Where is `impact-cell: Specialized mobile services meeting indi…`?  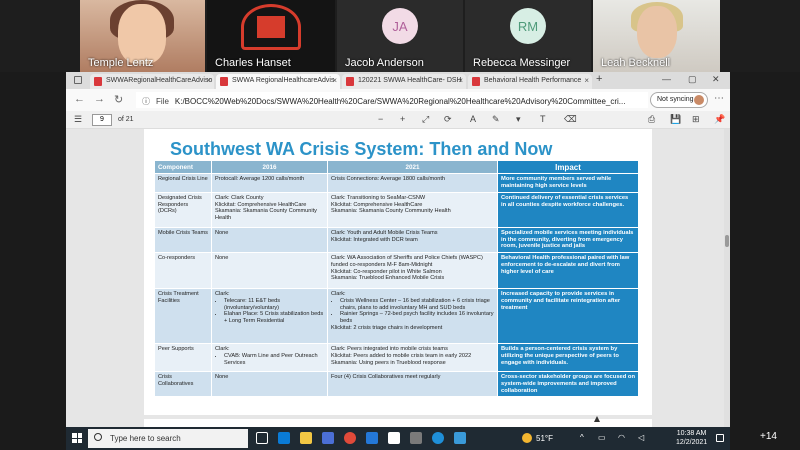 impact-cell: Specialized mobile services meeting indi… is located at coordinates (568, 240).